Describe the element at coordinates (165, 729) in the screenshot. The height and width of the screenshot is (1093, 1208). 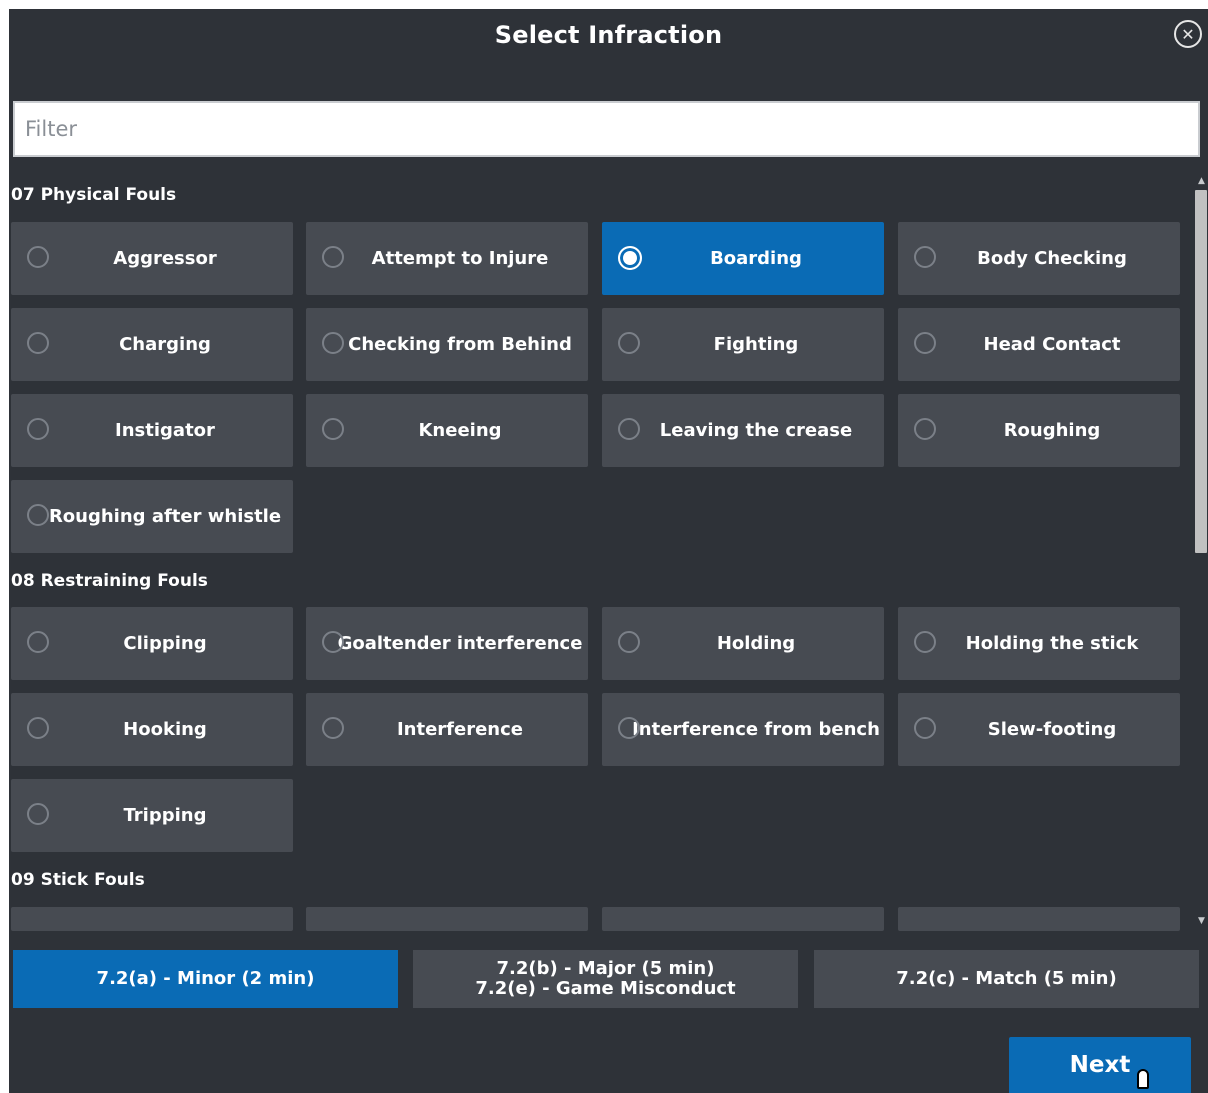
I see `option-label: Hooking` at that location.